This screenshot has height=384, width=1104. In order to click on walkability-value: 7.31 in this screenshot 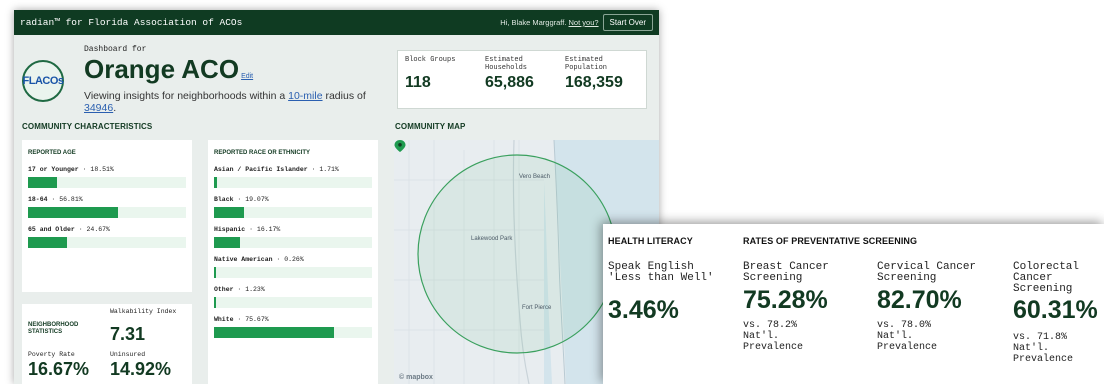, I will do `click(128, 334)`.